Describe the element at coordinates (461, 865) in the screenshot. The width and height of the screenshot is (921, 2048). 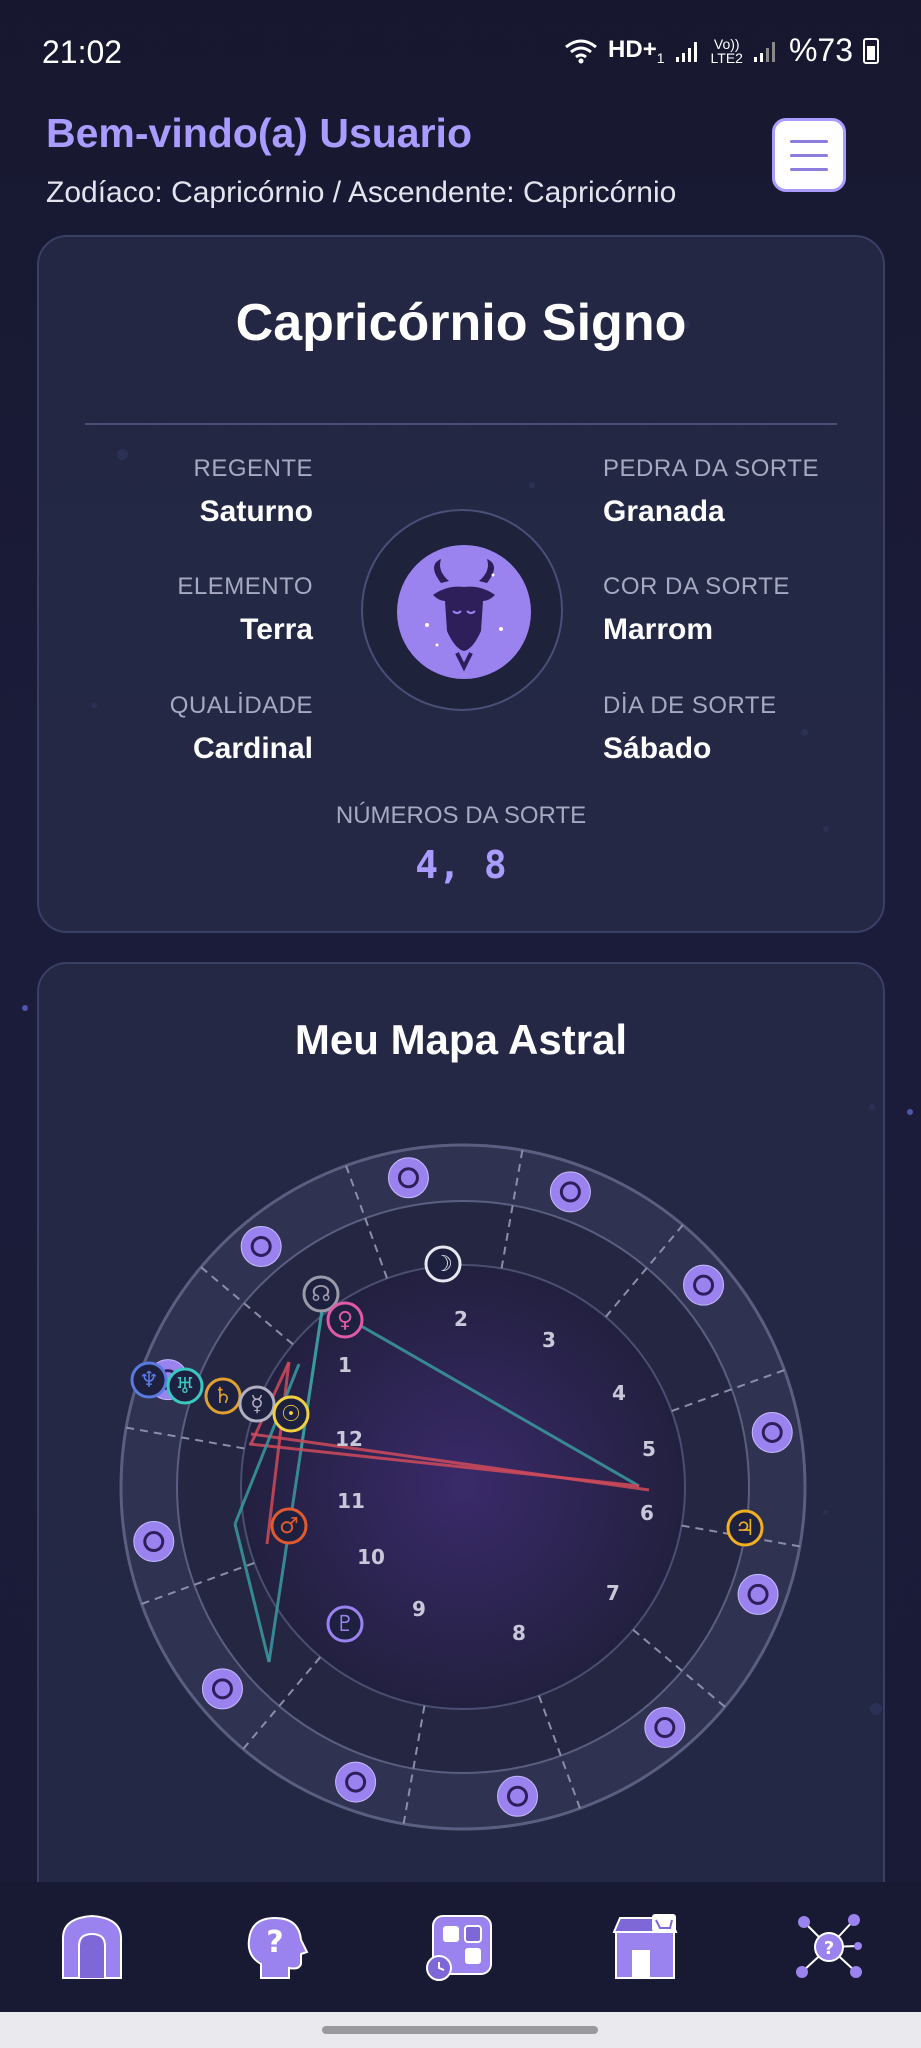
I see `lucky-numbers-value: 4, 8` at that location.